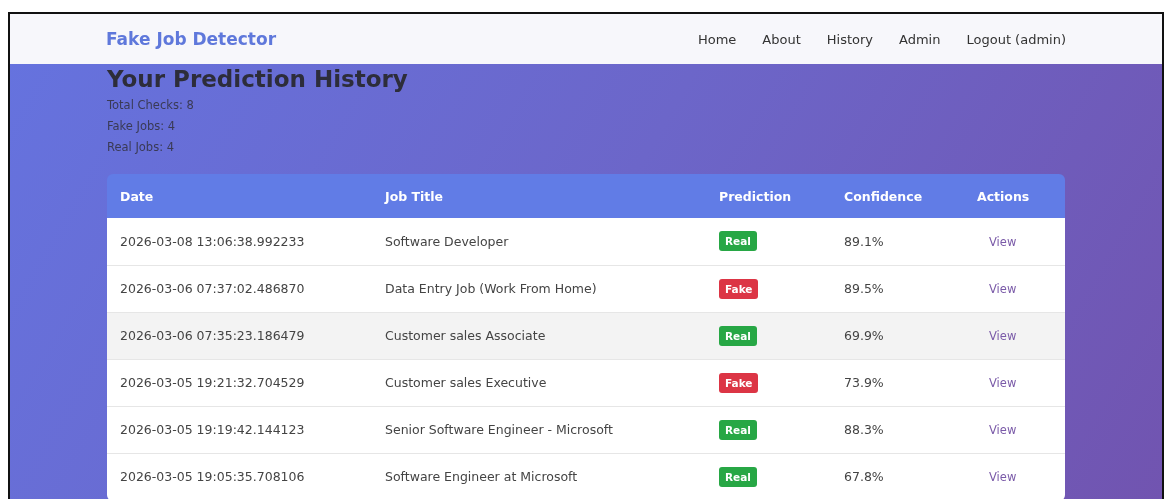  What do you see at coordinates (897, 382) in the screenshot?
I see `confidence-cell: 73.9%` at bounding box center [897, 382].